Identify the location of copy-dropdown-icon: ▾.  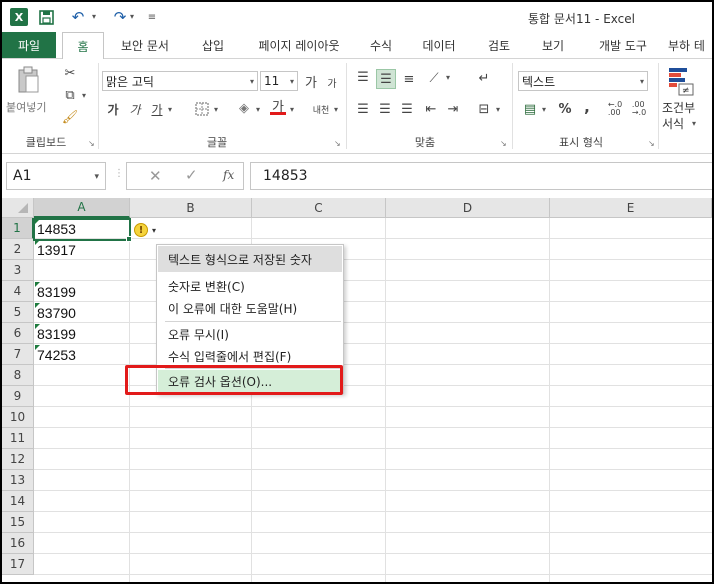
(84, 95).